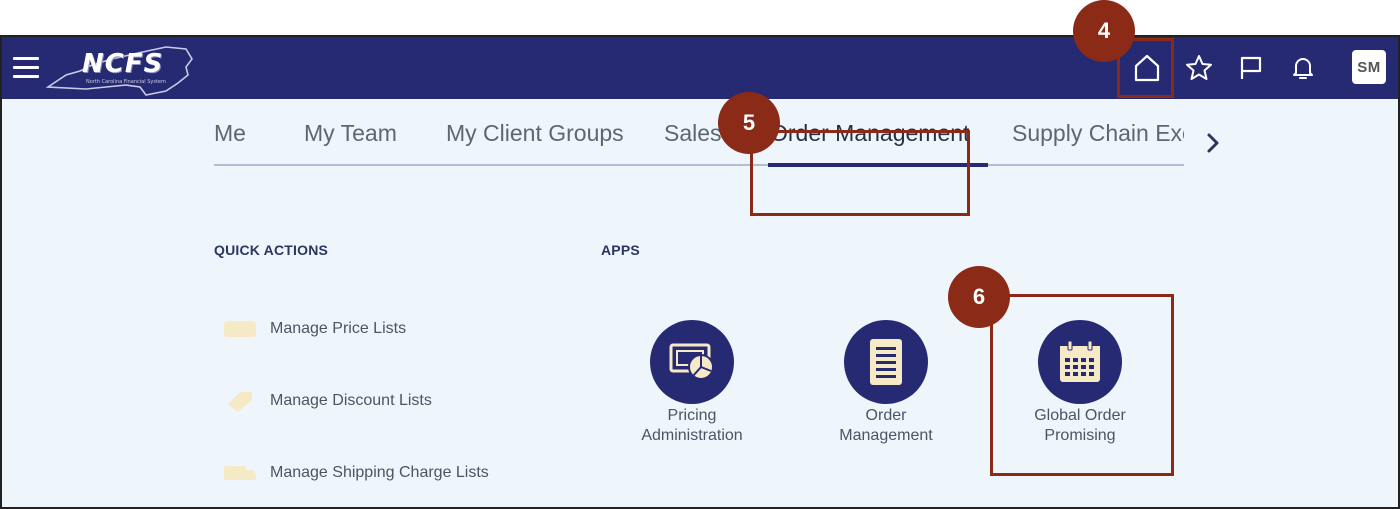 The height and width of the screenshot is (509, 1400). What do you see at coordinates (692, 435) in the screenshot?
I see `app-label-line2: Administration` at bounding box center [692, 435].